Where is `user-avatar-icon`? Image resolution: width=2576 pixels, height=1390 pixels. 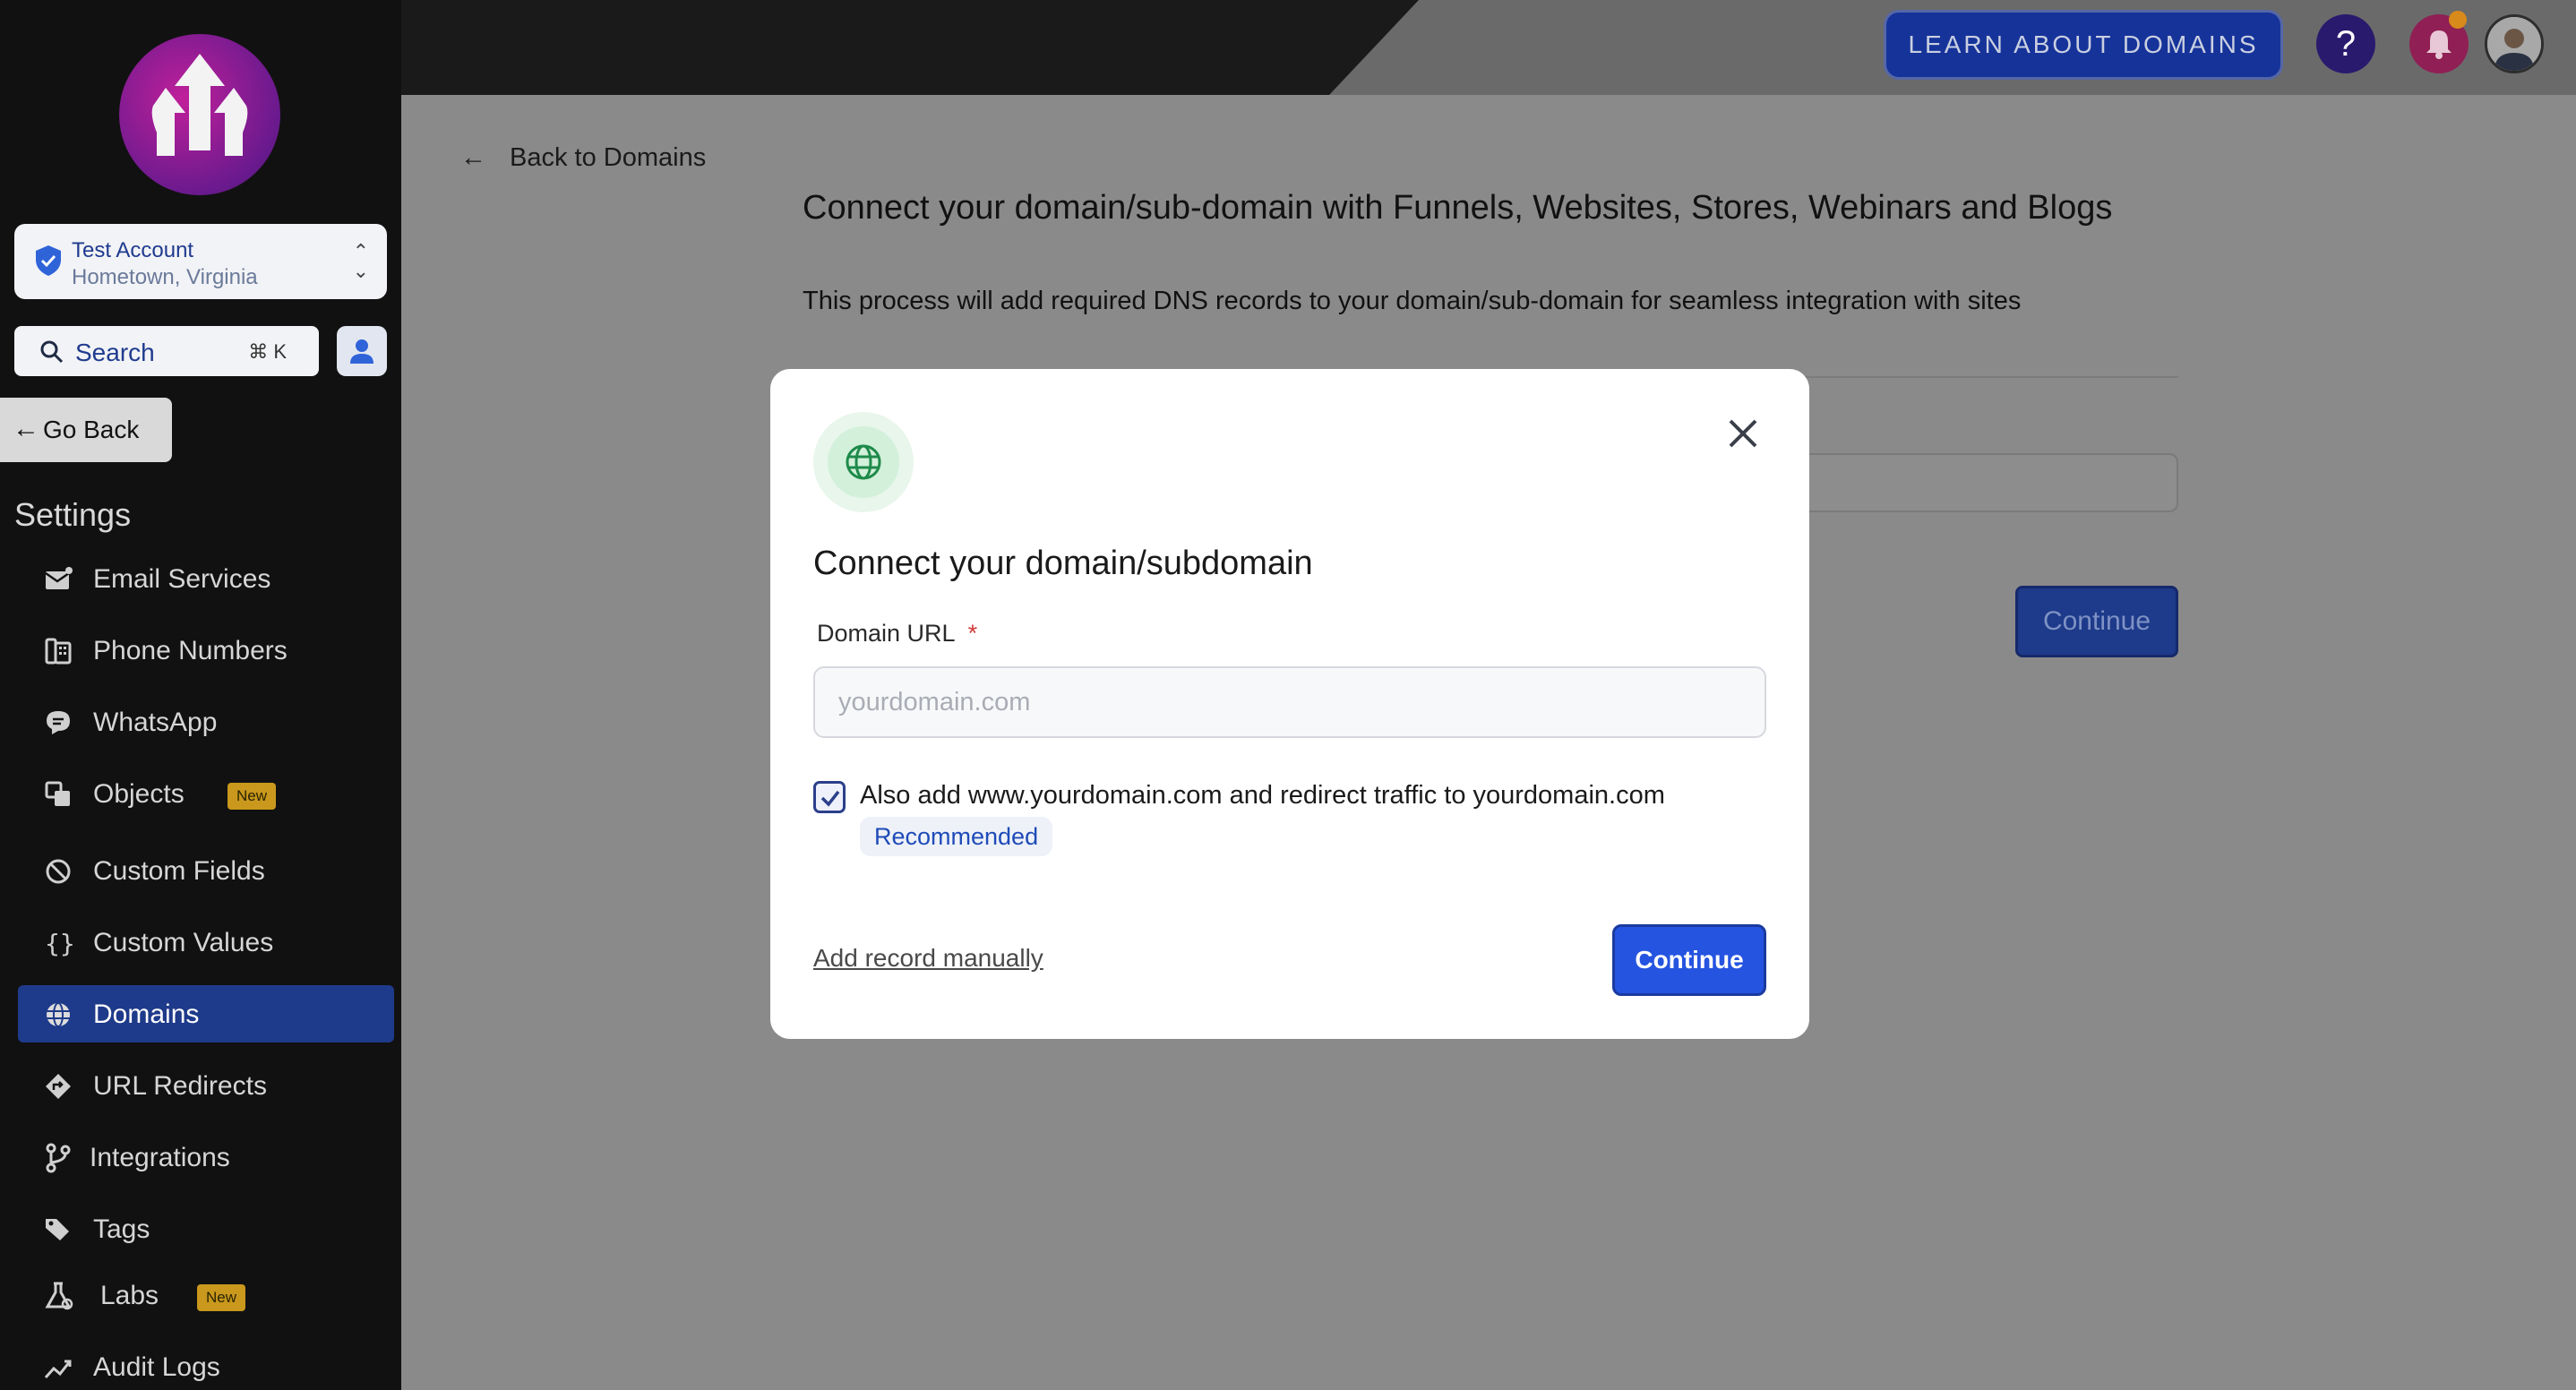 user-avatar-icon is located at coordinates (2514, 44).